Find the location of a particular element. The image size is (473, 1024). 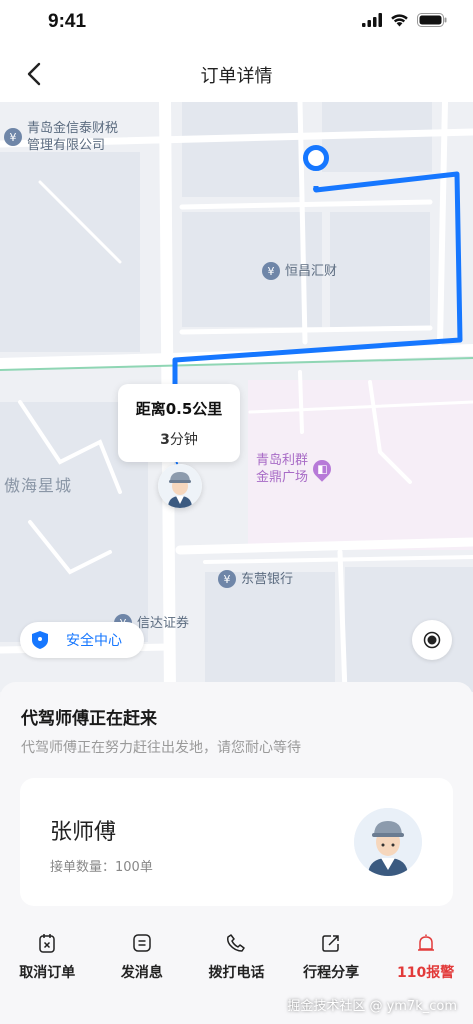

alarm-110-button: 110报警 is located at coordinates (425, 962).